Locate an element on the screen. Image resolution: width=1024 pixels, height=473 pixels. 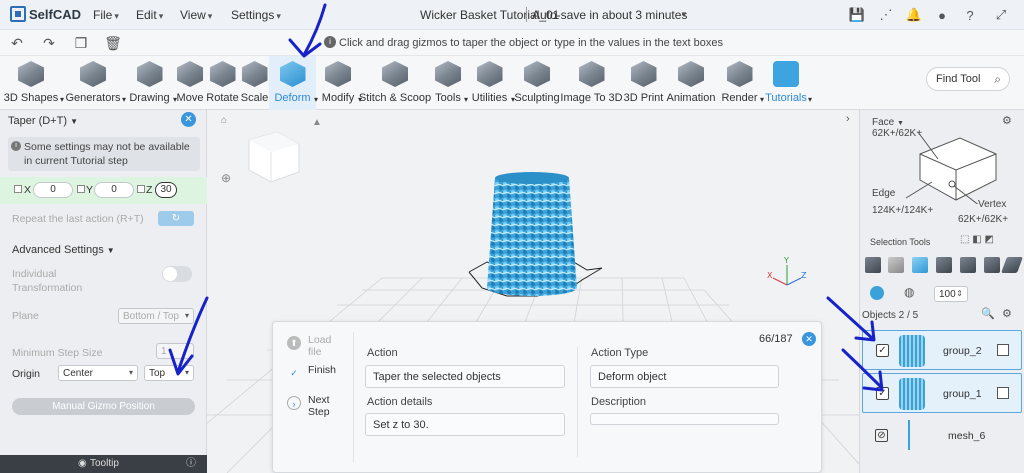
panel-title: Taper (D+T) ▼ is located at coordinates (43, 121).